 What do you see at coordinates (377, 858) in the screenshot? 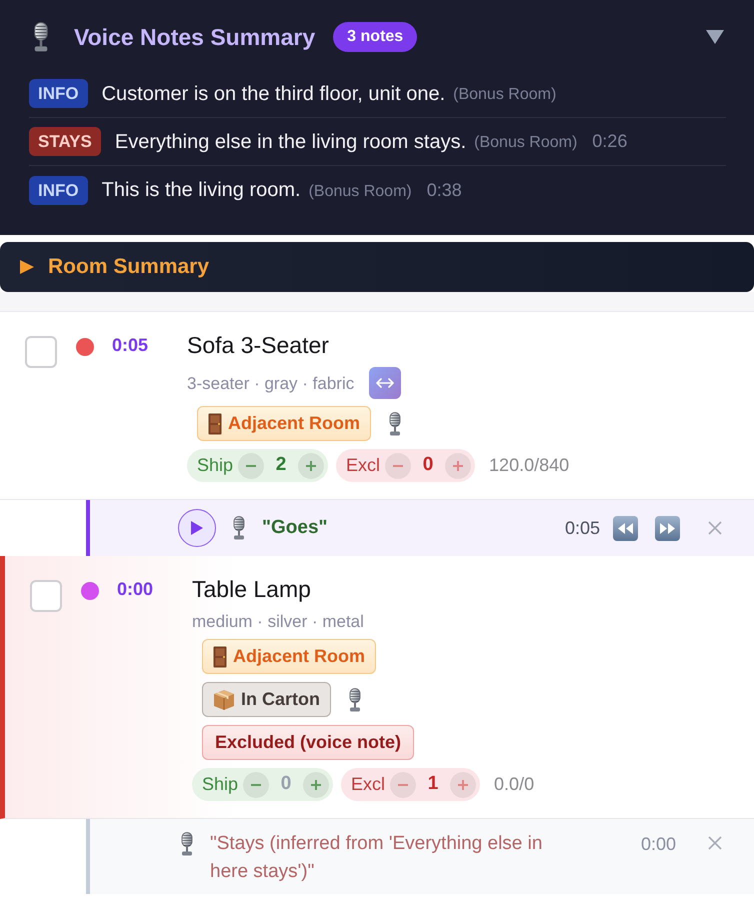
I see `voice-note-quote: "Stays (inferred from 'Everything else in here stays')"` at bounding box center [377, 858].